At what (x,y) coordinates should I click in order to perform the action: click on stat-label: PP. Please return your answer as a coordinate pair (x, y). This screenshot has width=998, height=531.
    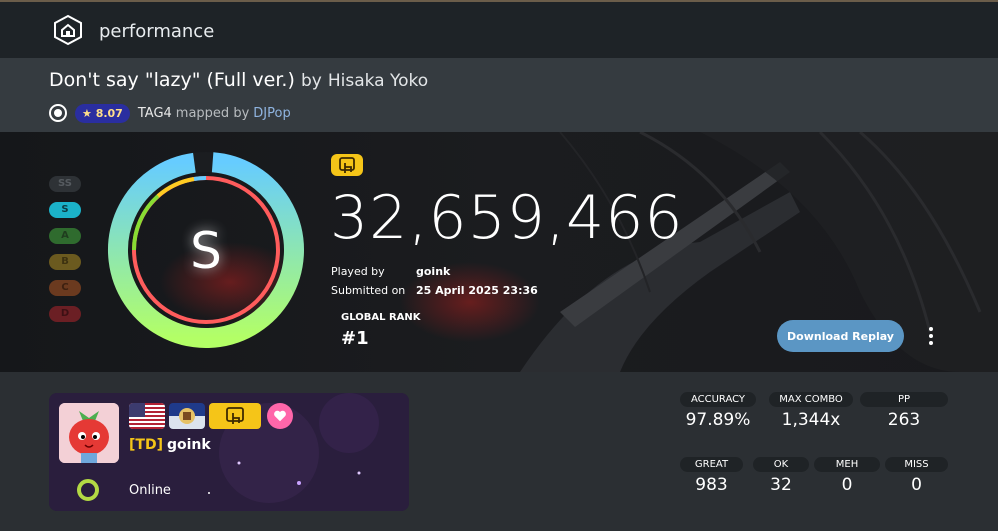
    Looking at the image, I should click on (904, 399).